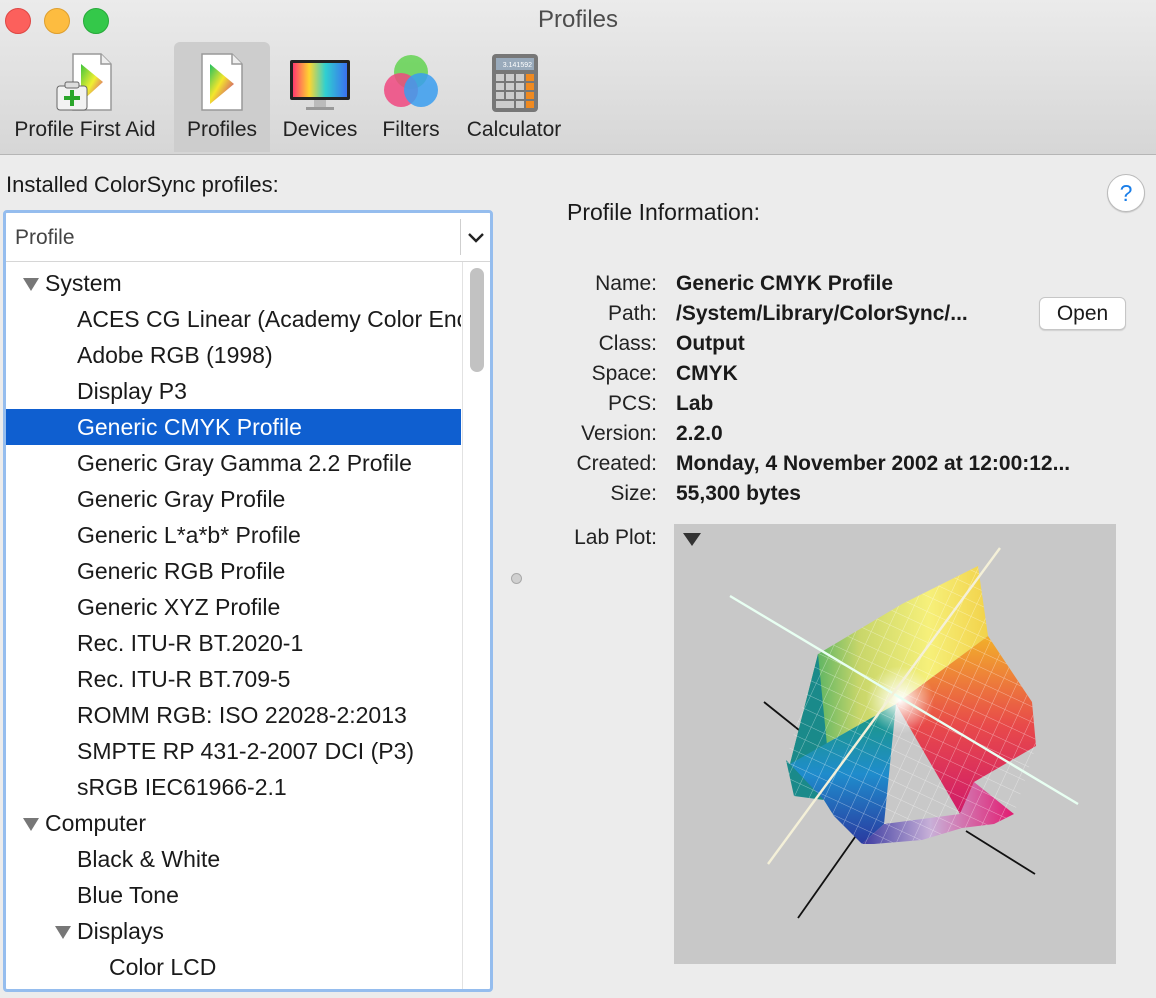 This screenshot has width=1156, height=998. What do you see at coordinates (242, 715) in the screenshot?
I see `profile-row-label: ROMM RGB: ISO 22028-2:2013` at bounding box center [242, 715].